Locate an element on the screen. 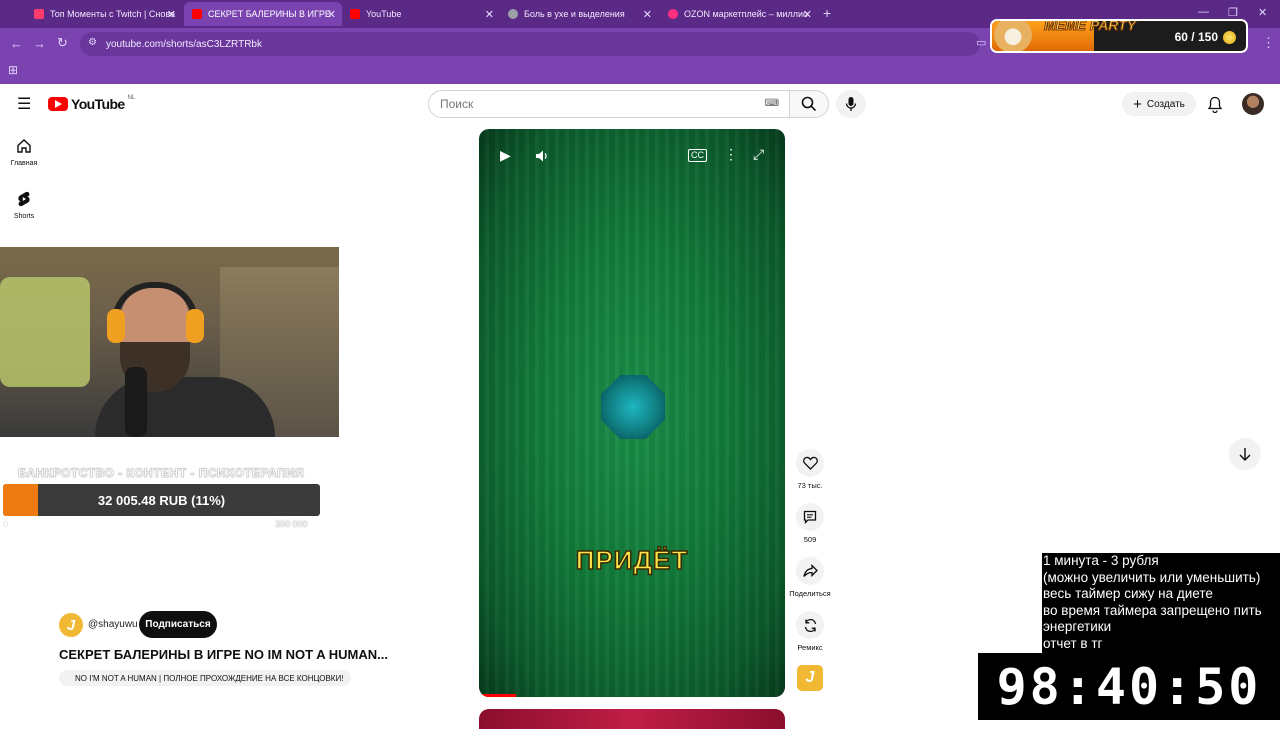  hamburger-menu-icon: ☰ is located at coordinates (24, 104).